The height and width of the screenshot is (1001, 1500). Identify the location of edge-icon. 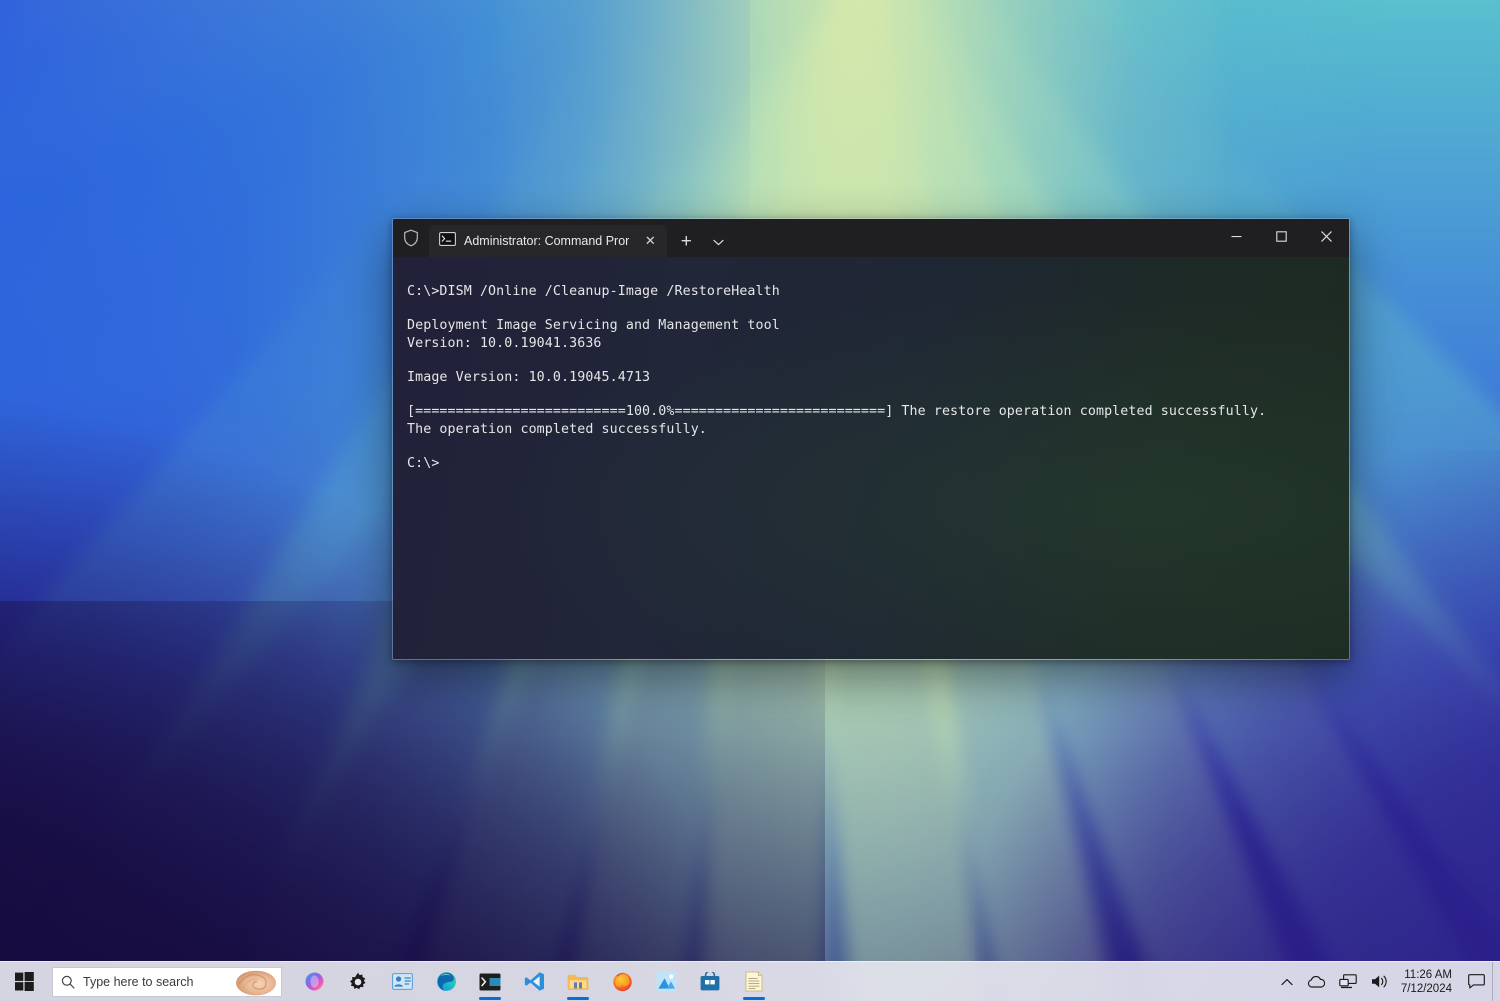
(446, 981).